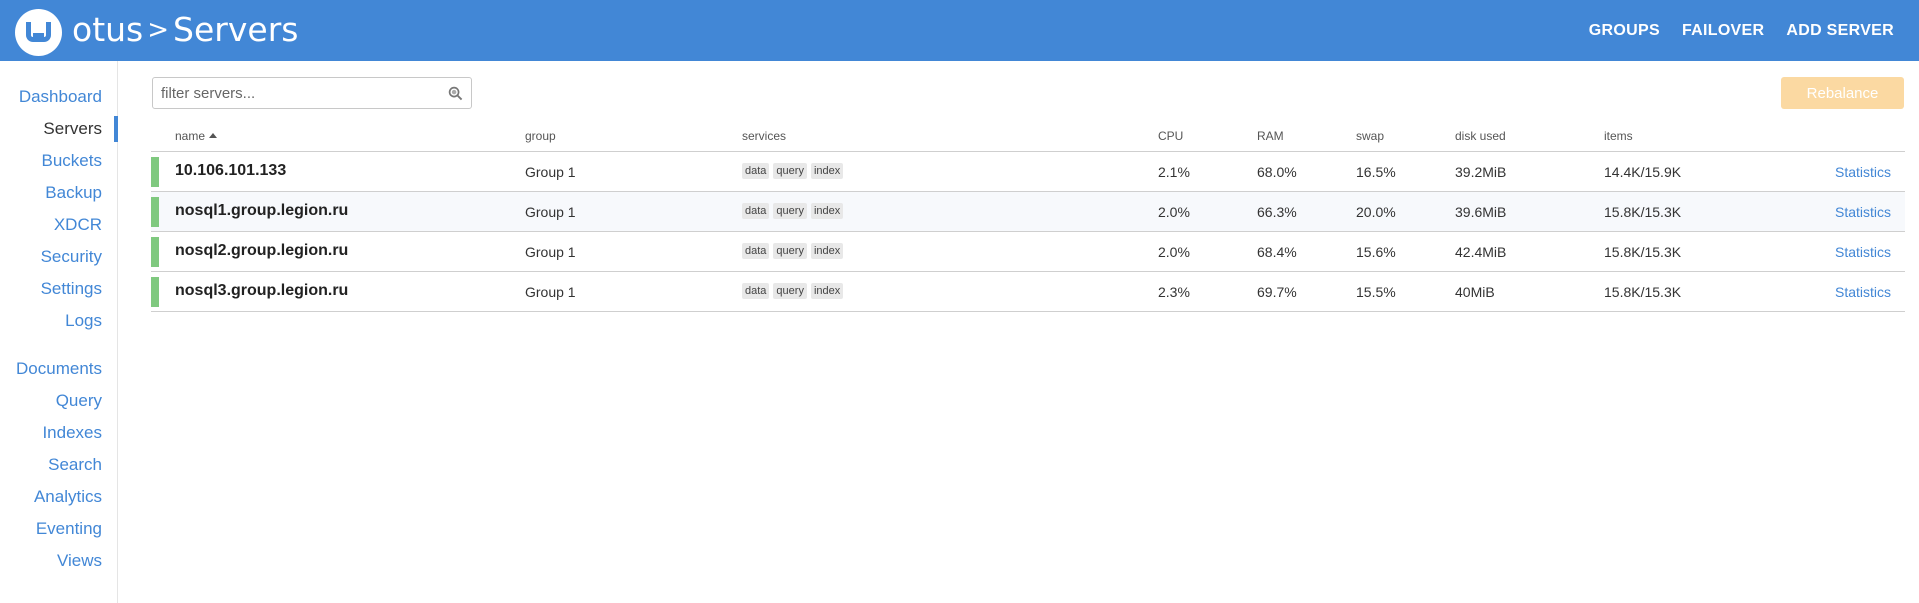 The image size is (1919, 603). What do you see at coordinates (213, 135) in the screenshot?
I see `sort-ascending-icon` at bounding box center [213, 135].